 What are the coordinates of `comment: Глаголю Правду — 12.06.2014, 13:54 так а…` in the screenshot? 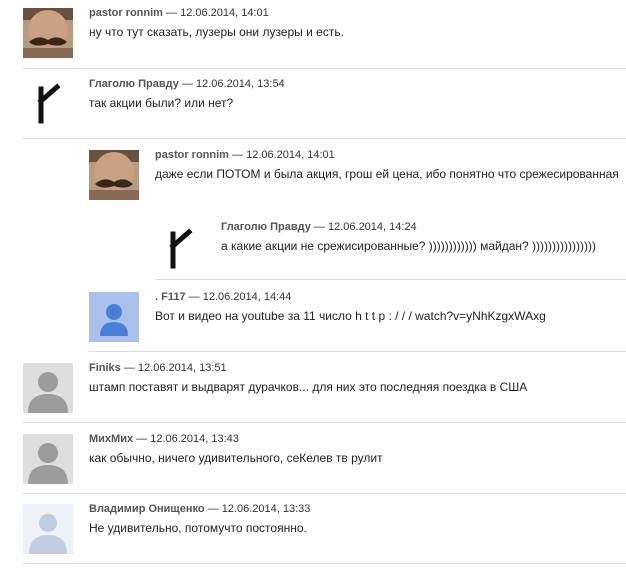 It's located at (324, 108).